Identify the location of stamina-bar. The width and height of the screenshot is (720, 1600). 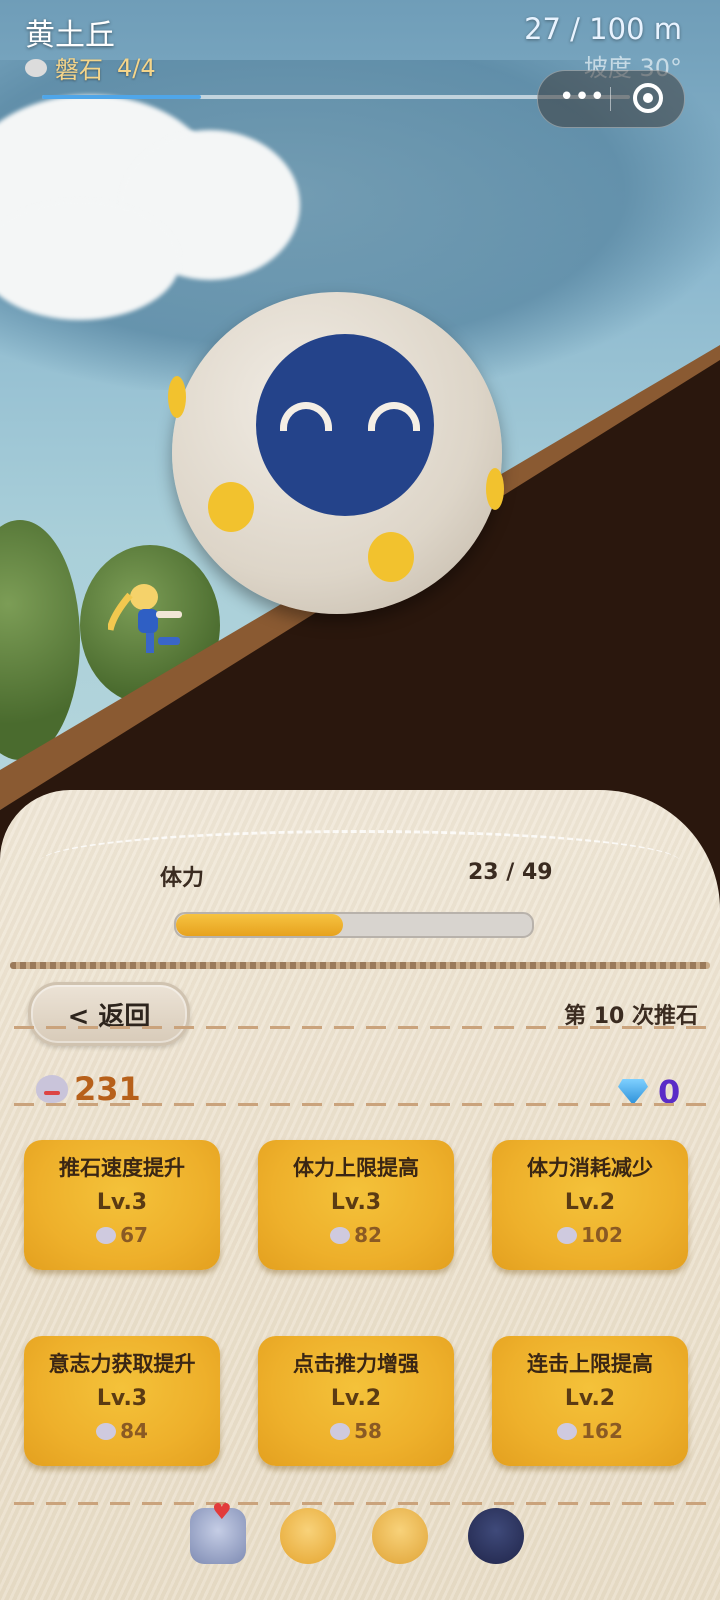
(354, 925).